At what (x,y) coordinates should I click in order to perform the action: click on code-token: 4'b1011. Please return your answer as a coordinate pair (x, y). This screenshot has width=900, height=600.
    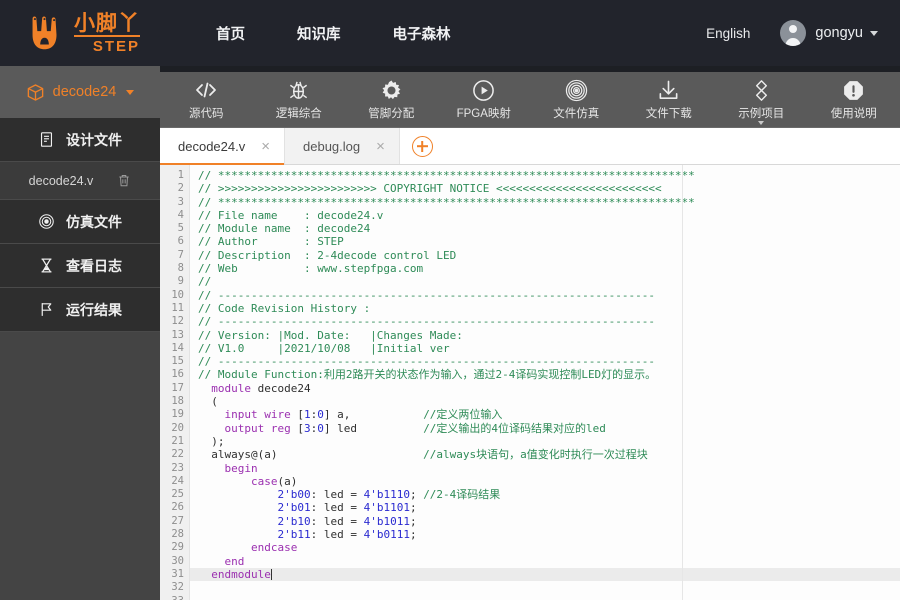
    Looking at the image, I should click on (386, 521).